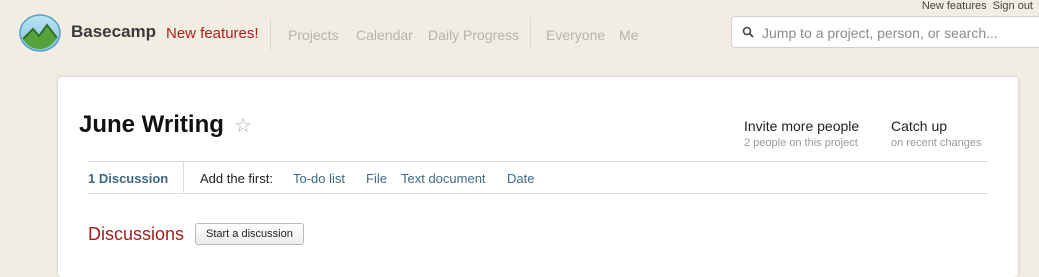 This screenshot has width=1039, height=277. What do you see at coordinates (113, 32) in the screenshot?
I see `brand-name: Basecamp` at bounding box center [113, 32].